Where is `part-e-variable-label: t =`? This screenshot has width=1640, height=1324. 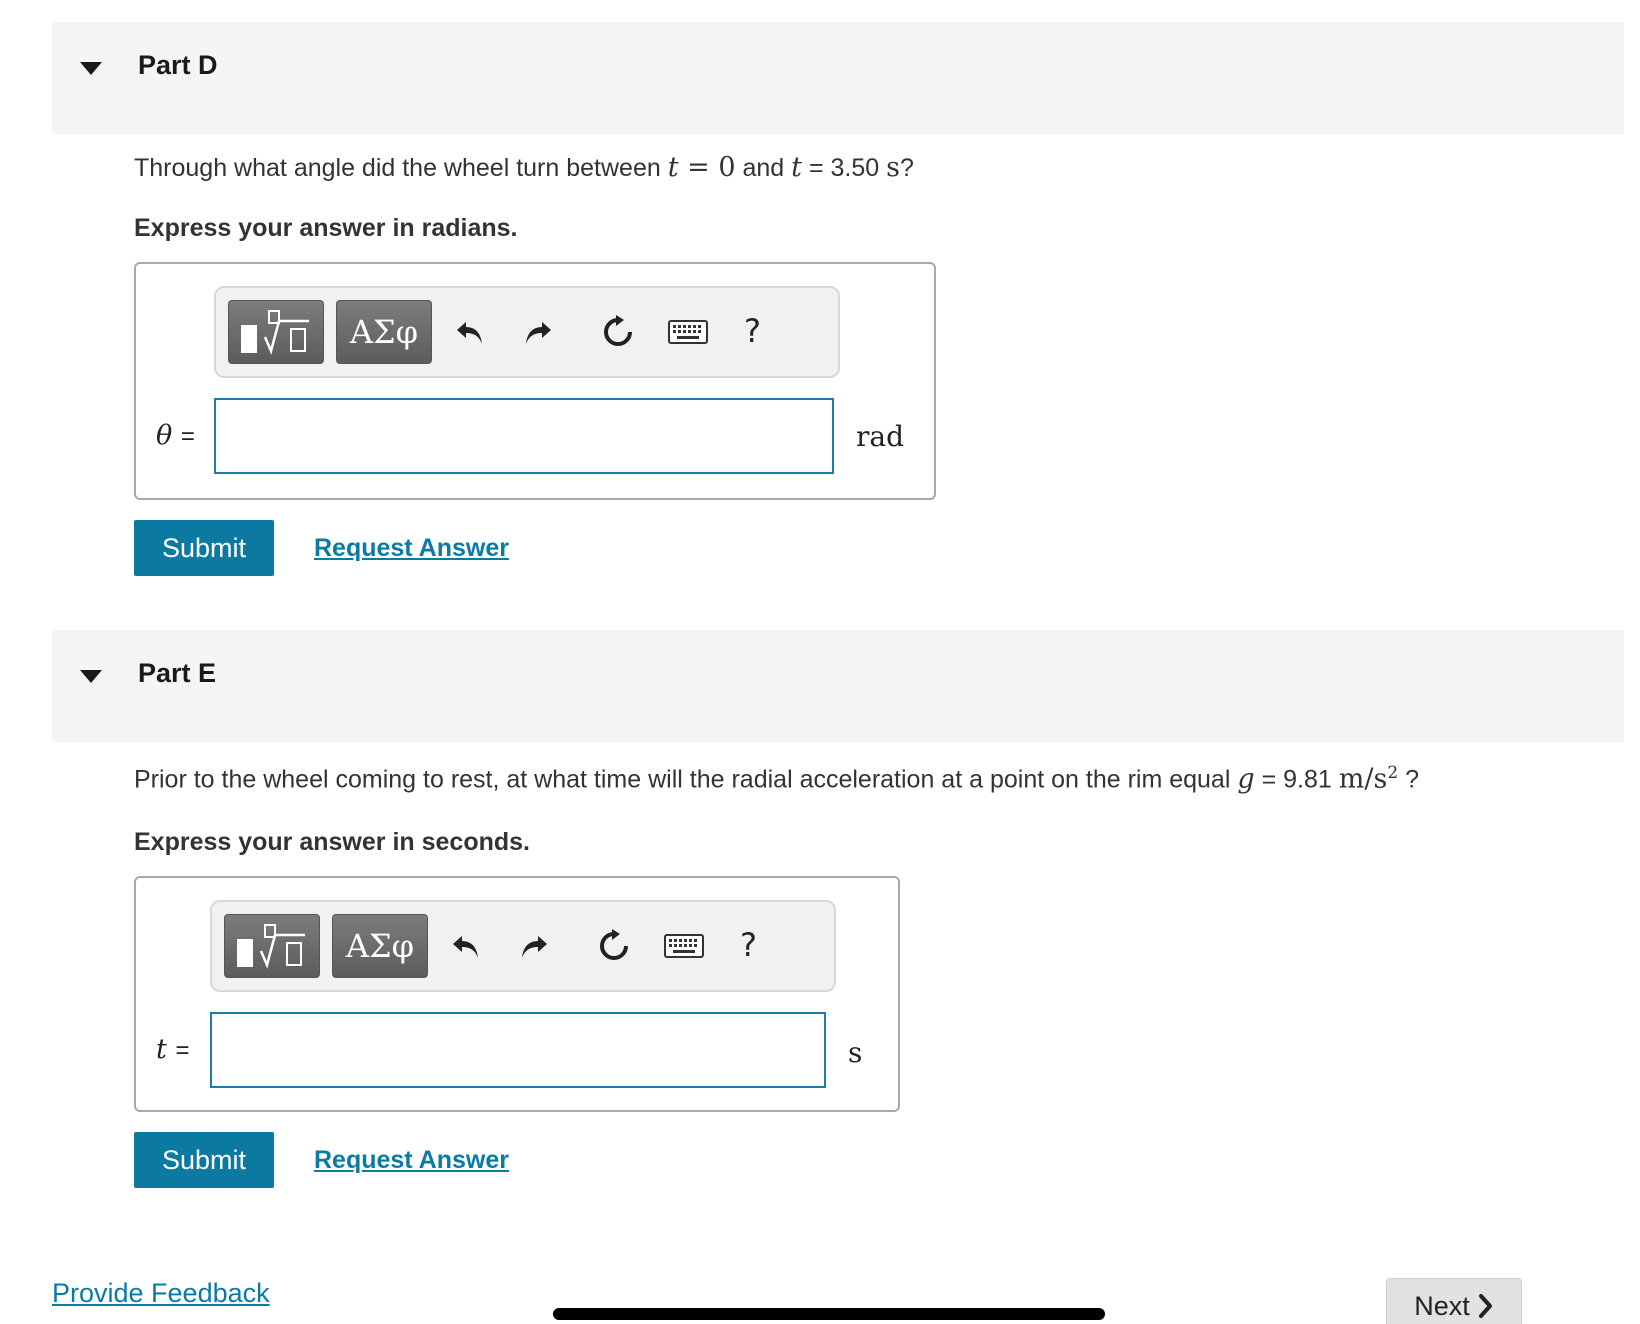
part-e-variable-label: t = is located at coordinates (173, 1049).